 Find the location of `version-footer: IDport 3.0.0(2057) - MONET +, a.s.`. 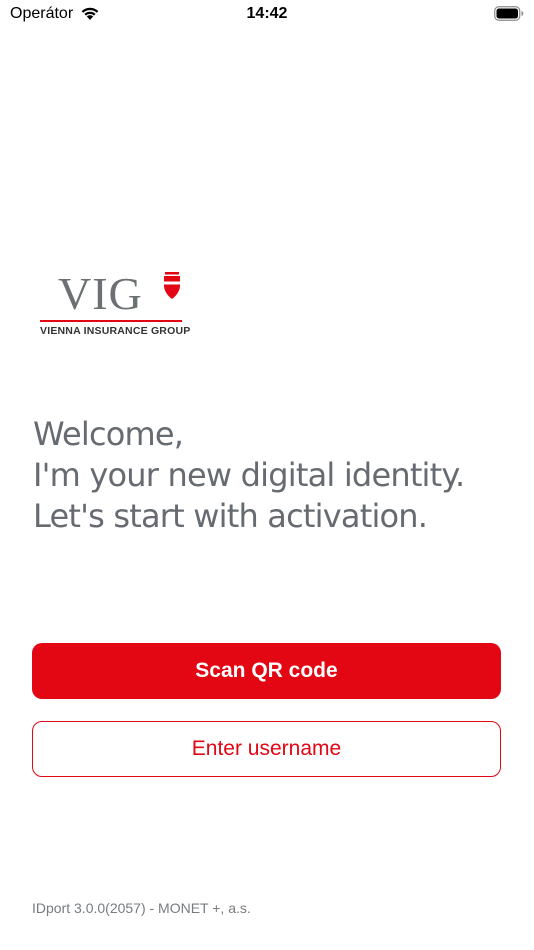

version-footer: IDport 3.0.0(2057) - MONET +, a.s. is located at coordinates (141, 908).